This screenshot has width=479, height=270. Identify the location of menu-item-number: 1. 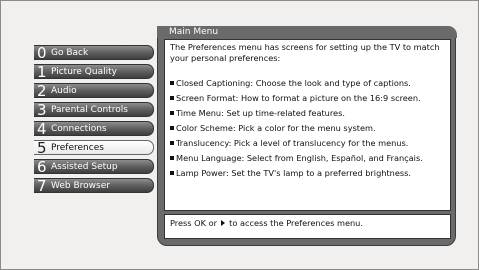
(42, 72).